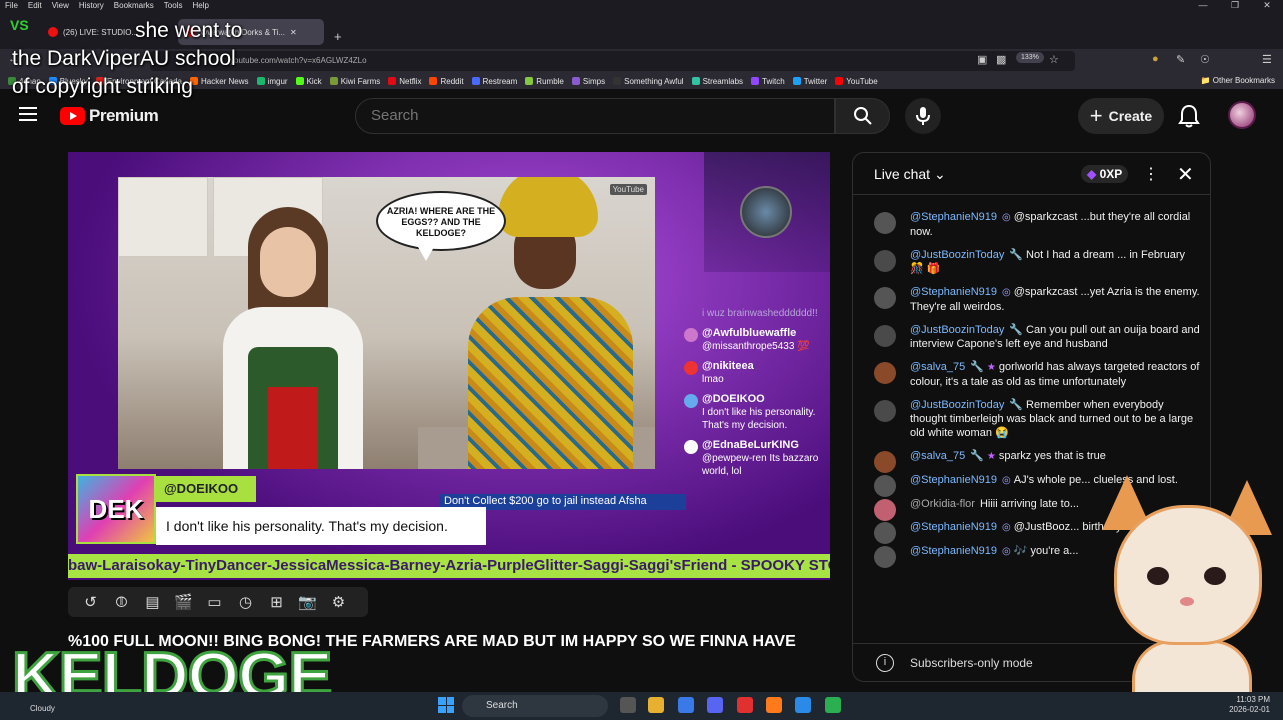 This screenshot has height=720, width=1283. I want to click on firefox-icon, so click(774, 705).